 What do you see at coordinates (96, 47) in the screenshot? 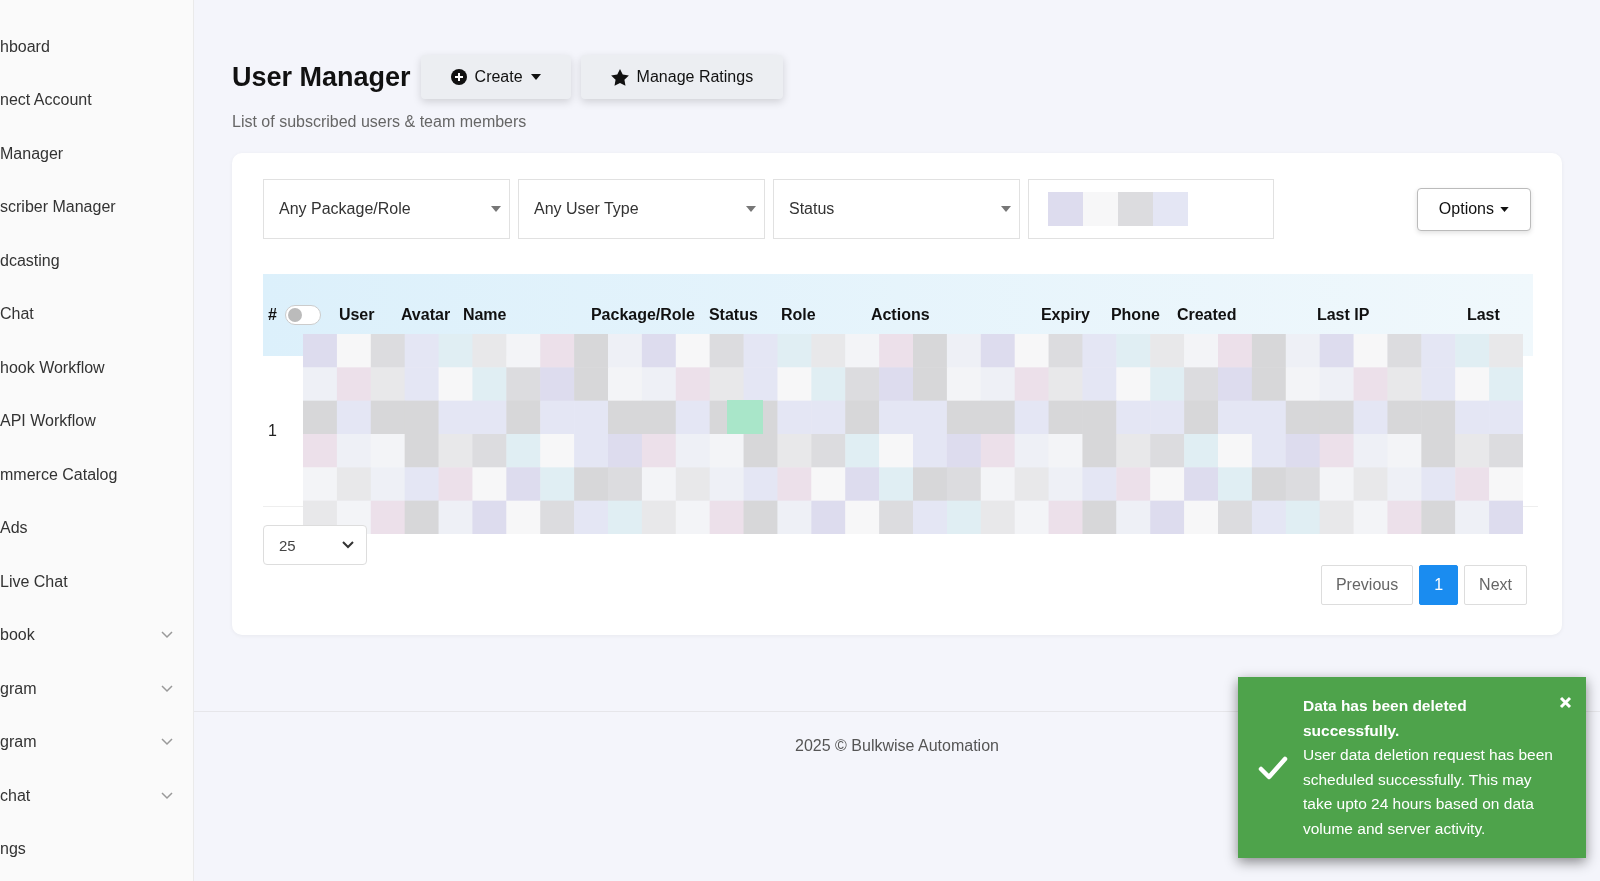
I see `sidebar-item: hboard` at bounding box center [96, 47].